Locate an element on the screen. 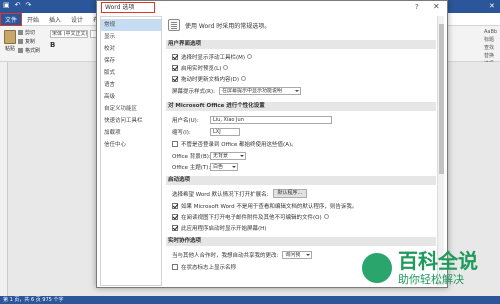 The image size is (500, 304). bold-button: B is located at coordinates (52, 45).